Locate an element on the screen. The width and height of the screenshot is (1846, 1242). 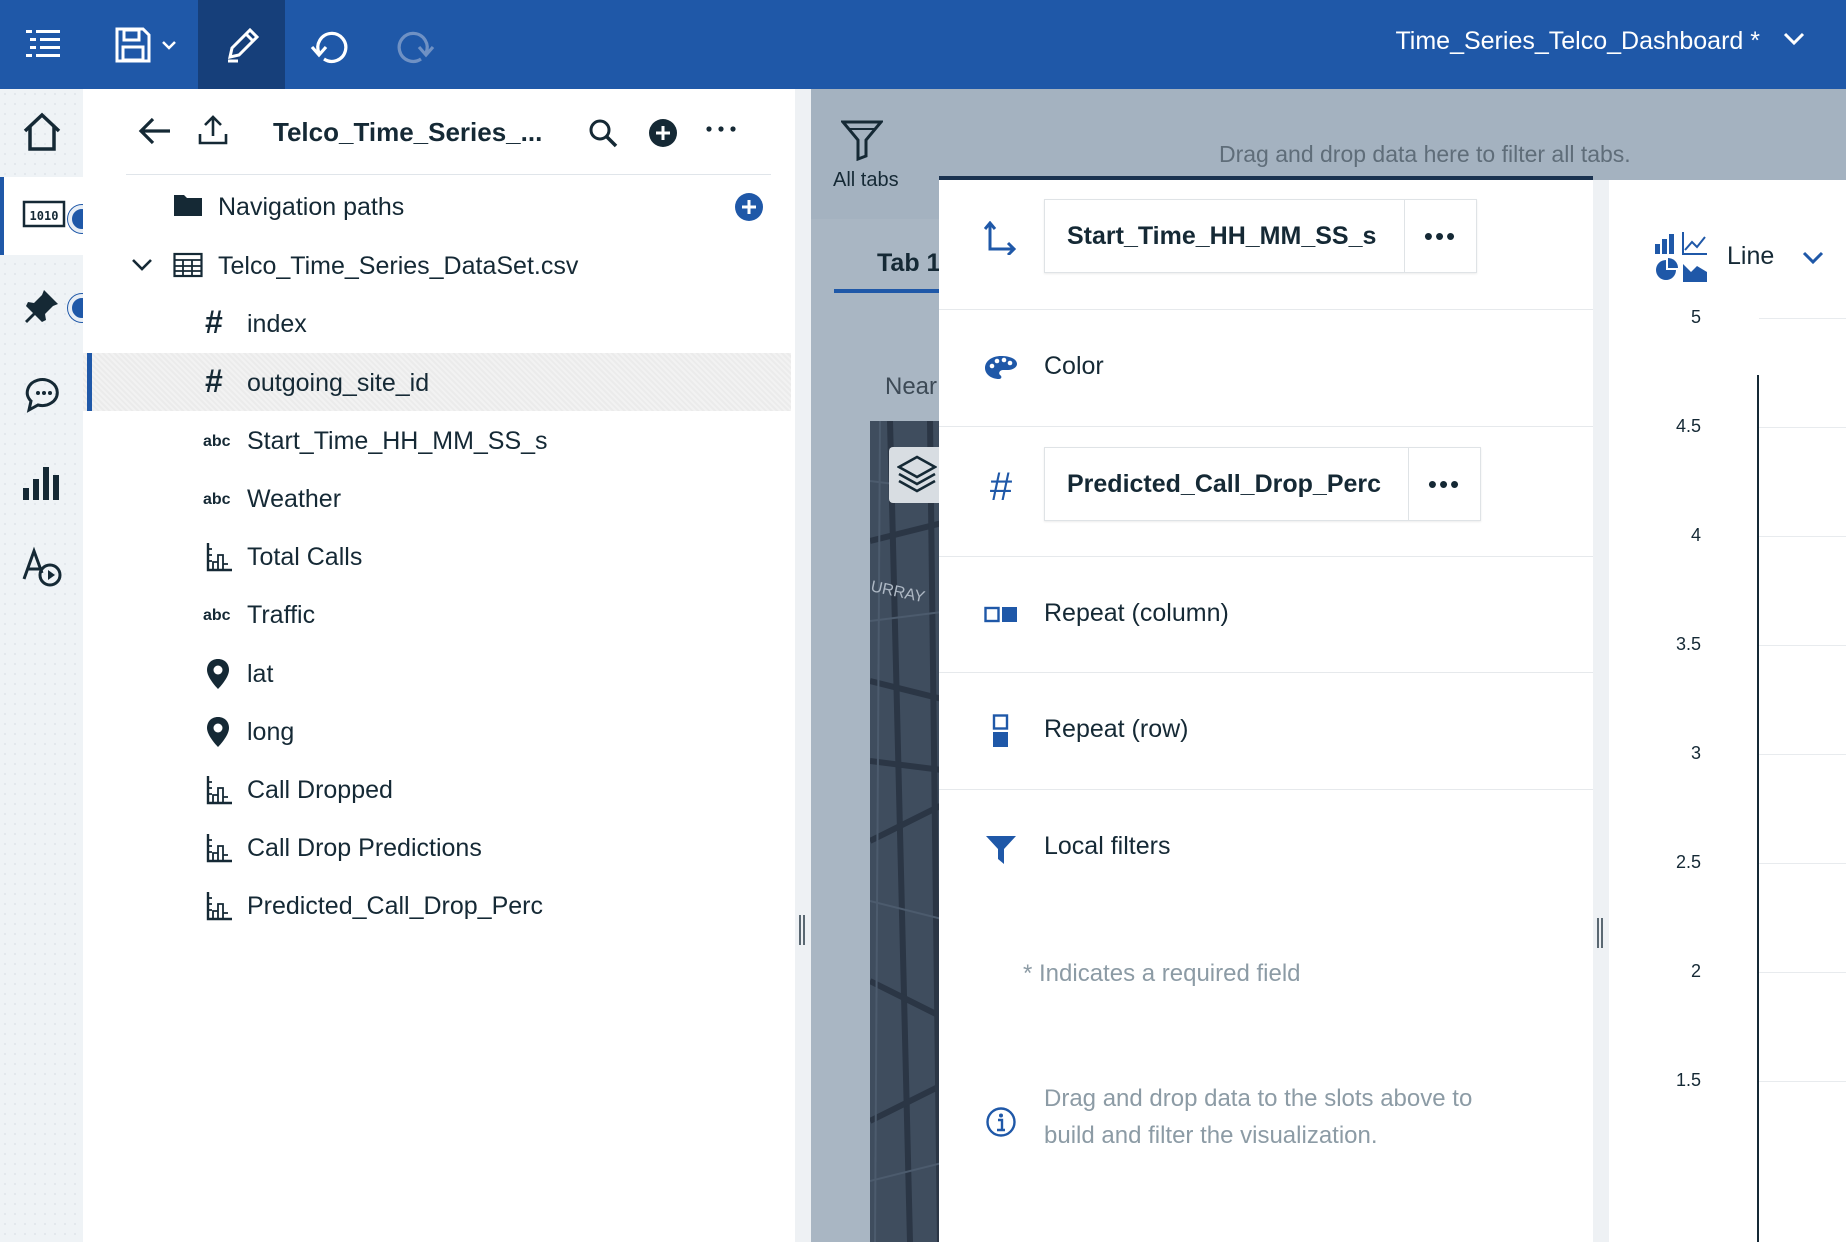
y-tick-label: 4.5 is located at coordinates (1688, 426).